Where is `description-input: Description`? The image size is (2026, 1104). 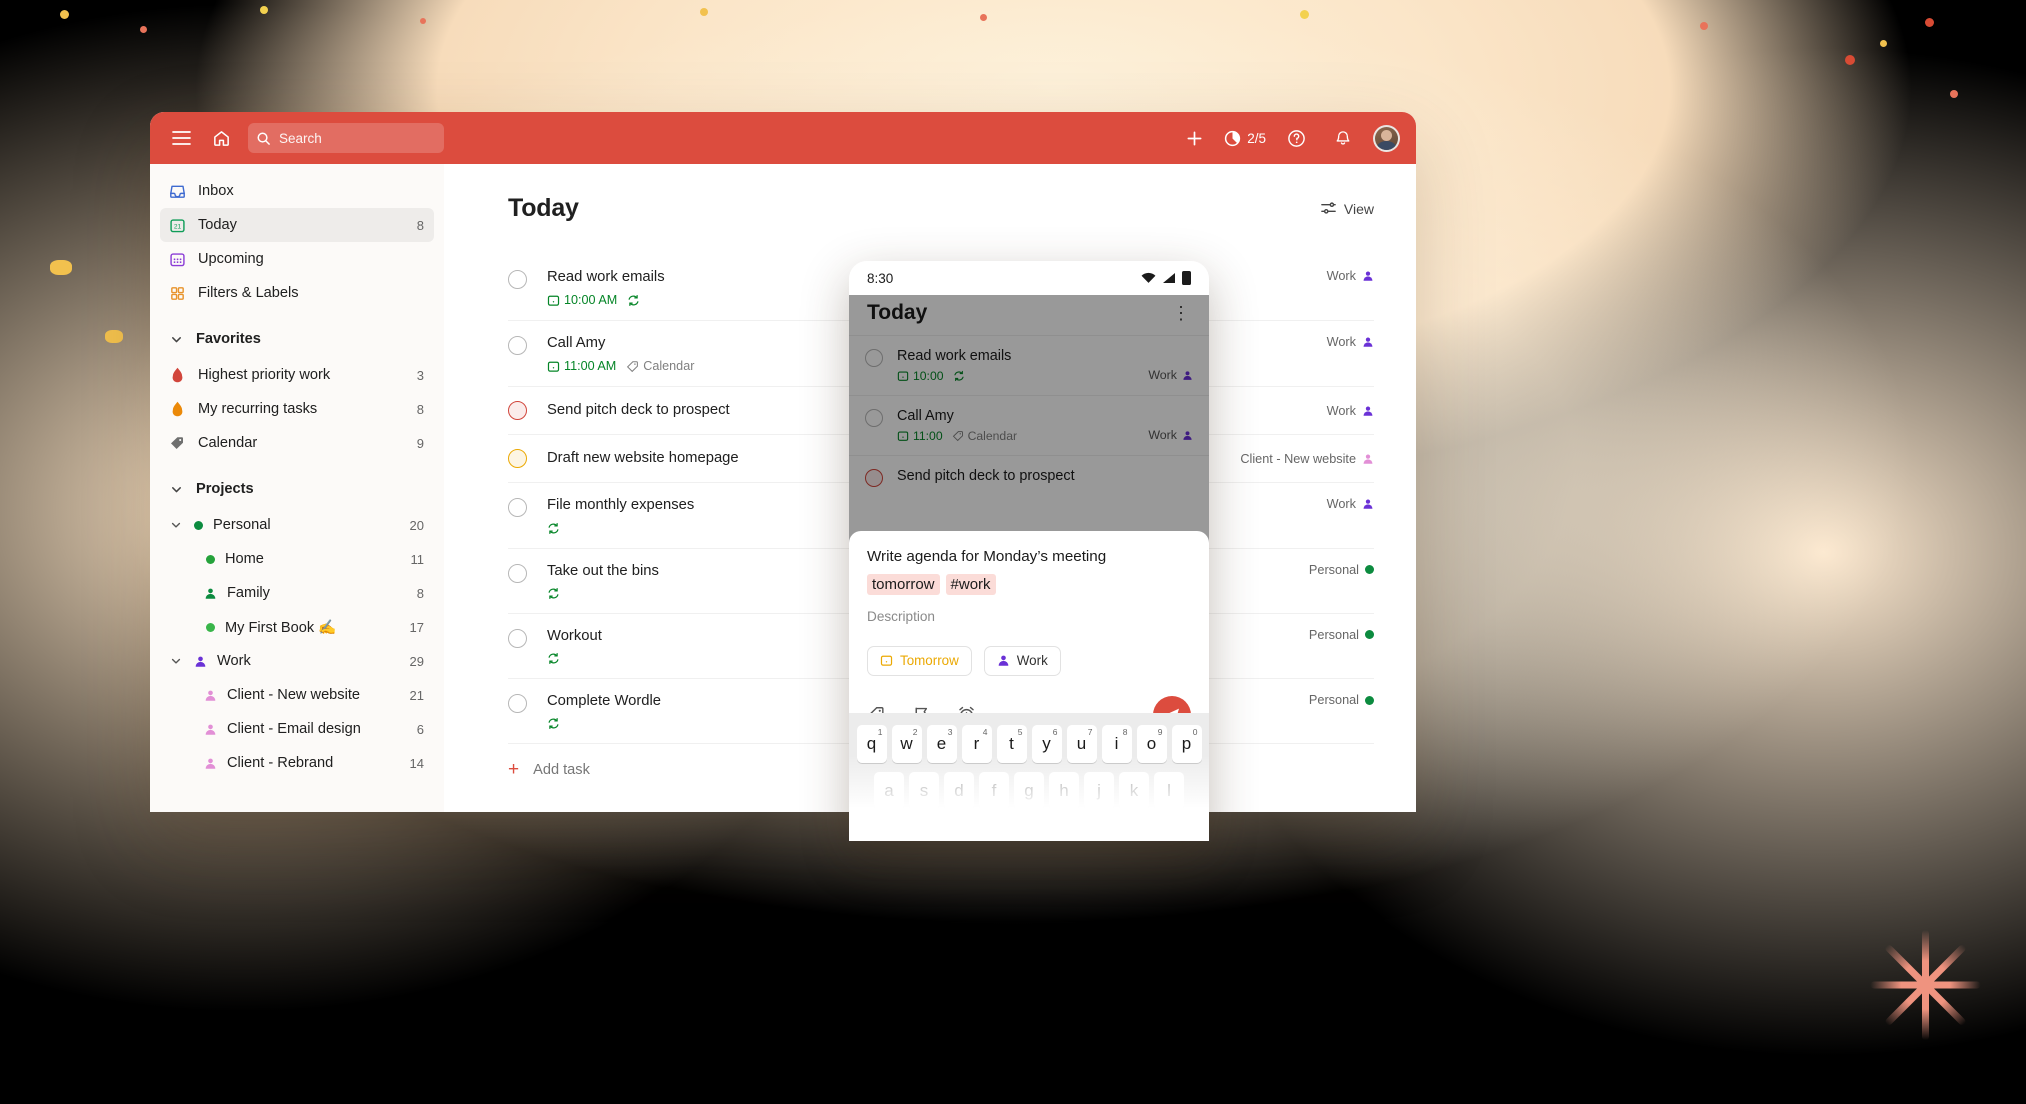 description-input: Description is located at coordinates (1029, 616).